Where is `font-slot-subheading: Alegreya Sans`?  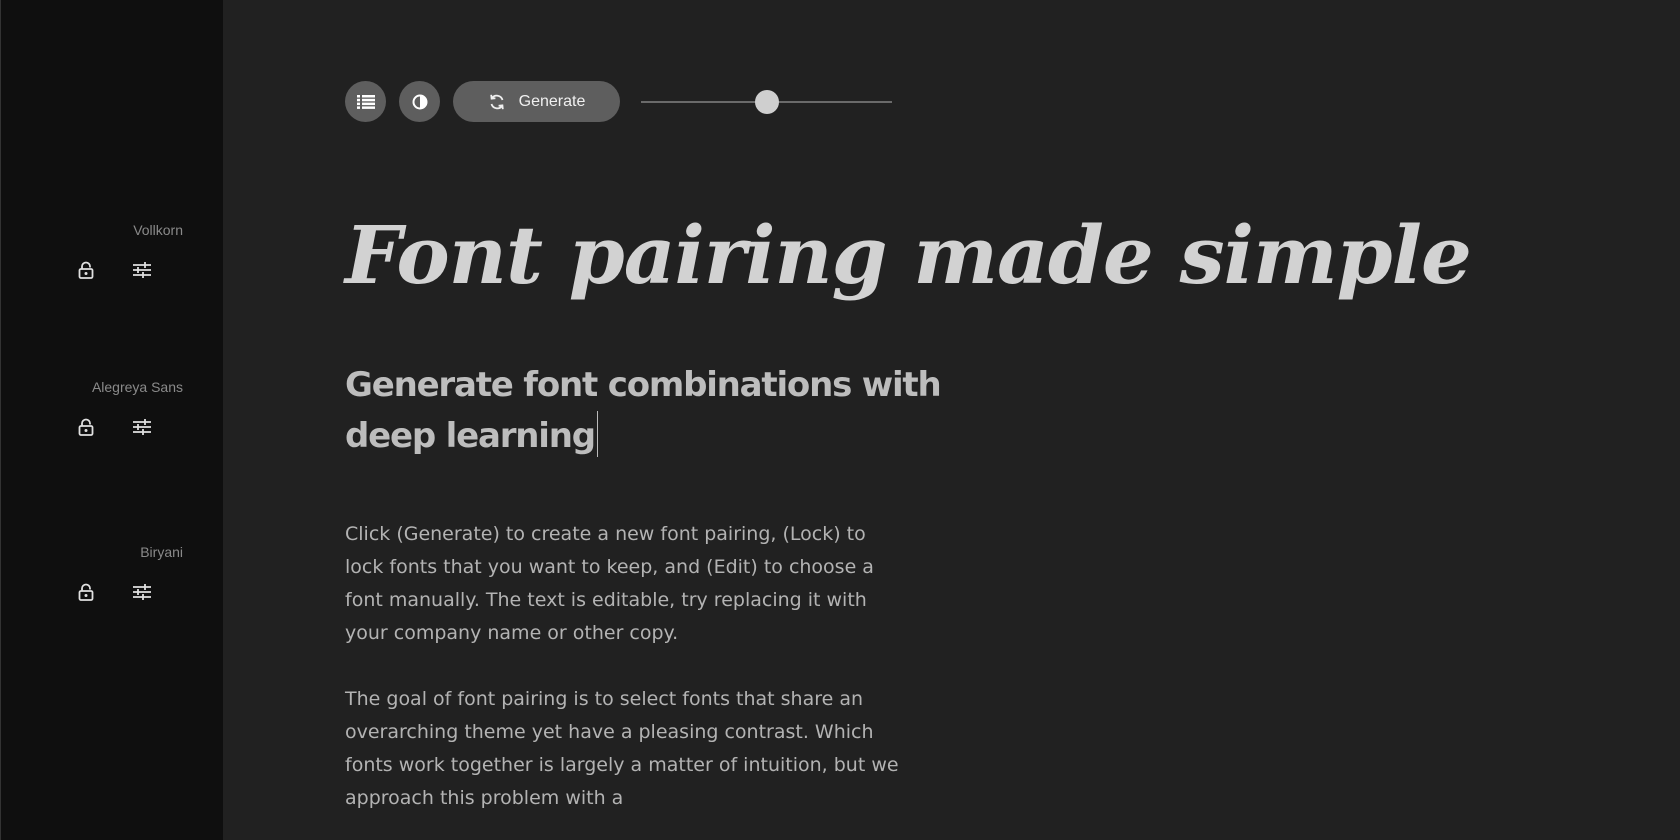
font-slot-subheading: Alegreya Sans is located at coordinates (103, 409).